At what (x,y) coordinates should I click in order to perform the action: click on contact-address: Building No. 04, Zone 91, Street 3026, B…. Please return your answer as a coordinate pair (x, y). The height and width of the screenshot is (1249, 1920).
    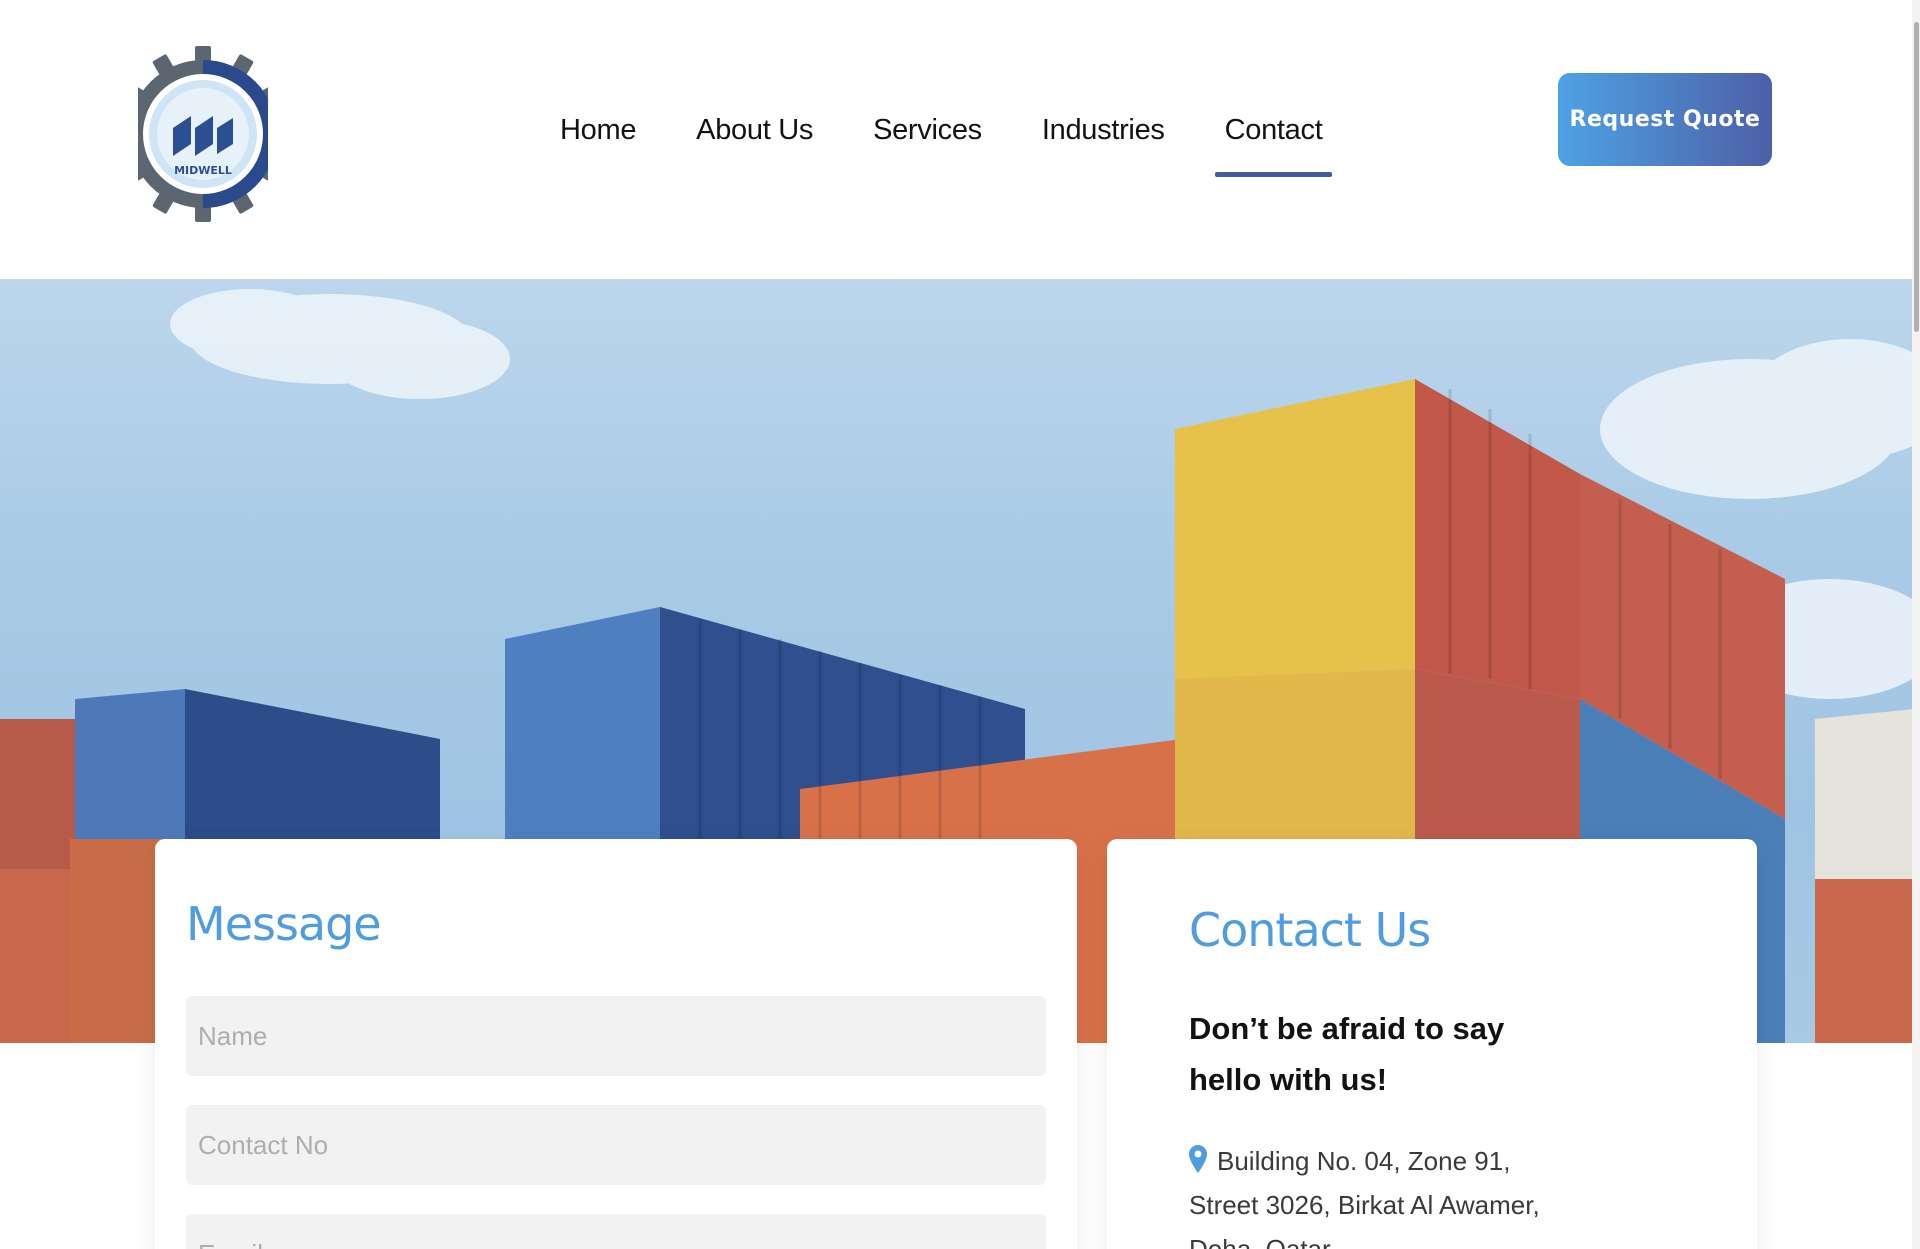
    Looking at the image, I should click on (1369, 1194).